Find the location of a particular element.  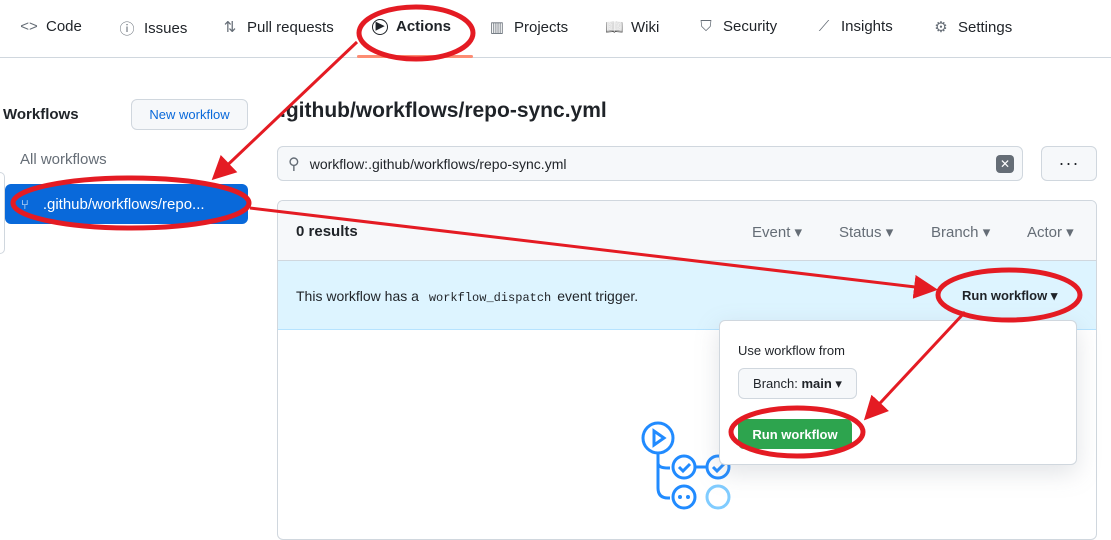

tab-label: Wiki is located at coordinates (645, 27).